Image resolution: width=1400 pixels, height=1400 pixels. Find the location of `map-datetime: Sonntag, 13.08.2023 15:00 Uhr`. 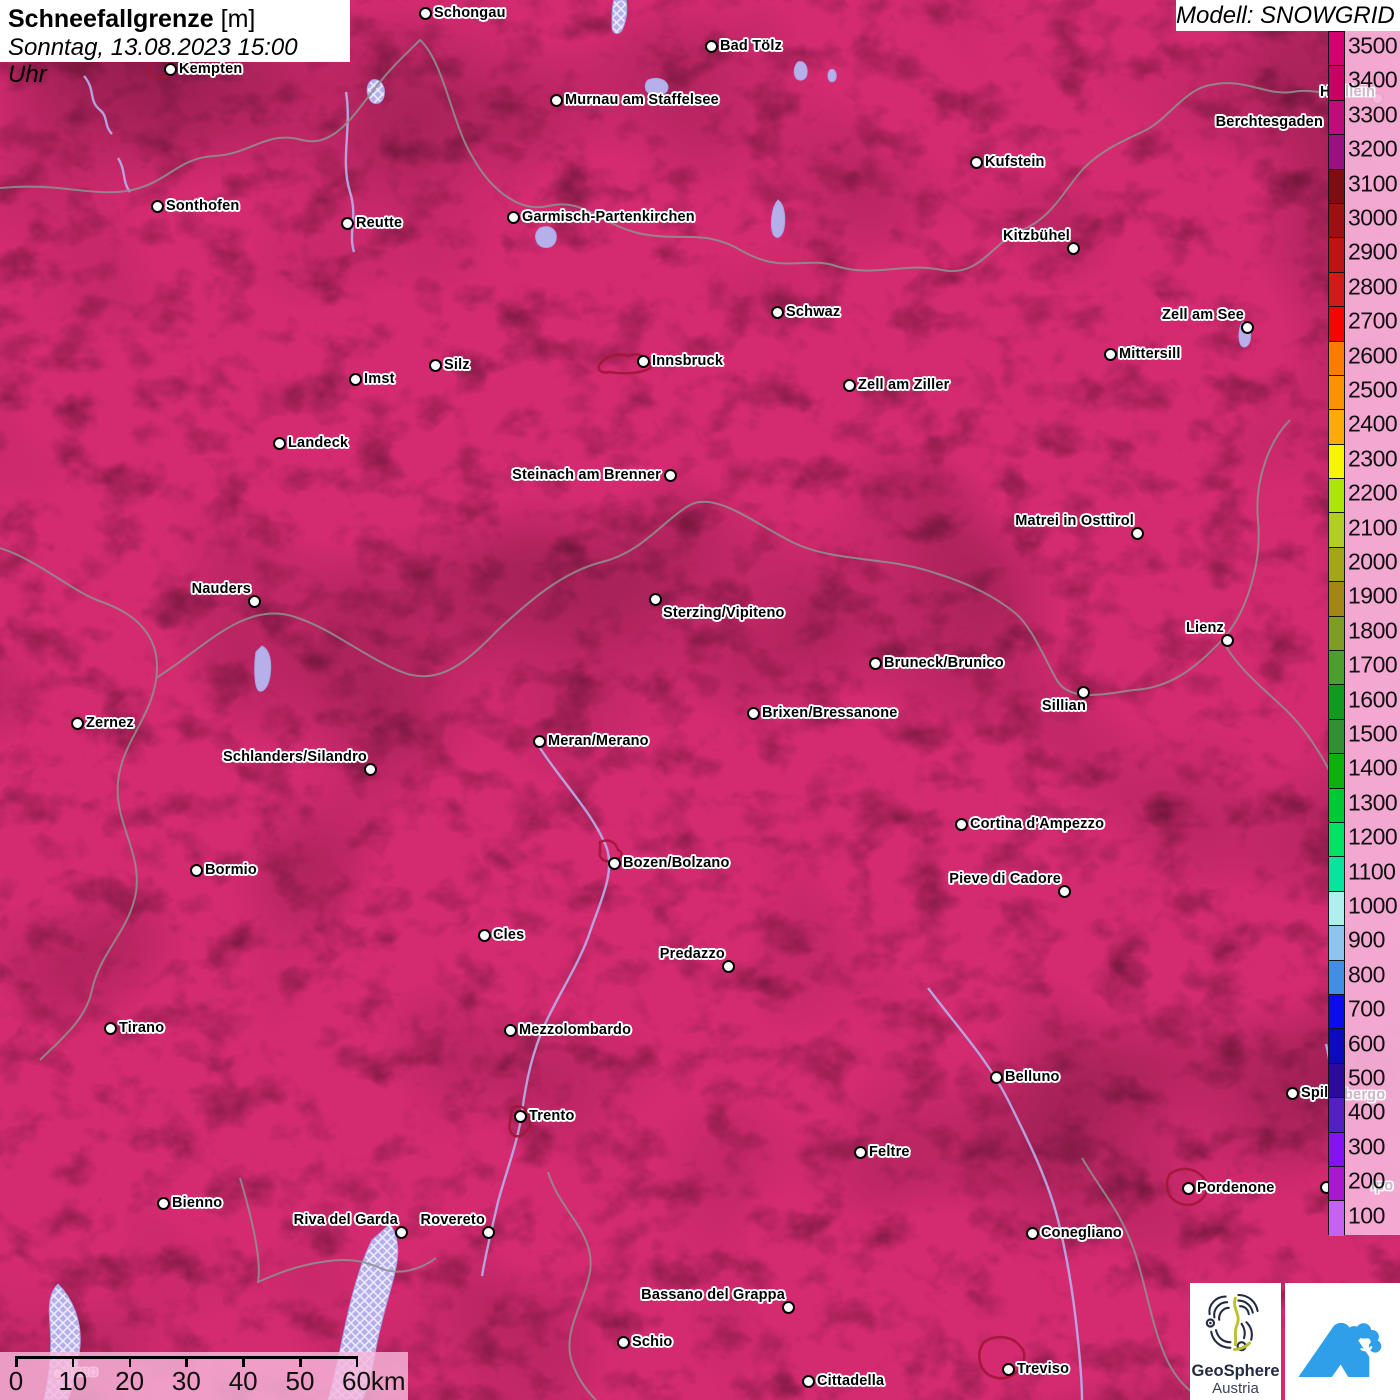

map-datetime: Sonntag, 13.08.2023 15:00 Uhr is located at coordinates (153, 61).